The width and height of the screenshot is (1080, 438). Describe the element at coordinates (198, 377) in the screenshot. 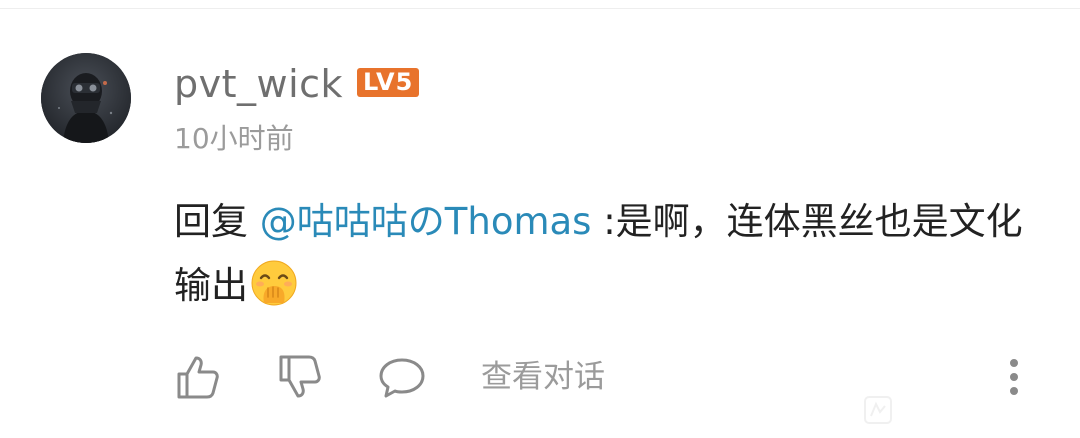

I see `thumbs-up-icon` at that location.